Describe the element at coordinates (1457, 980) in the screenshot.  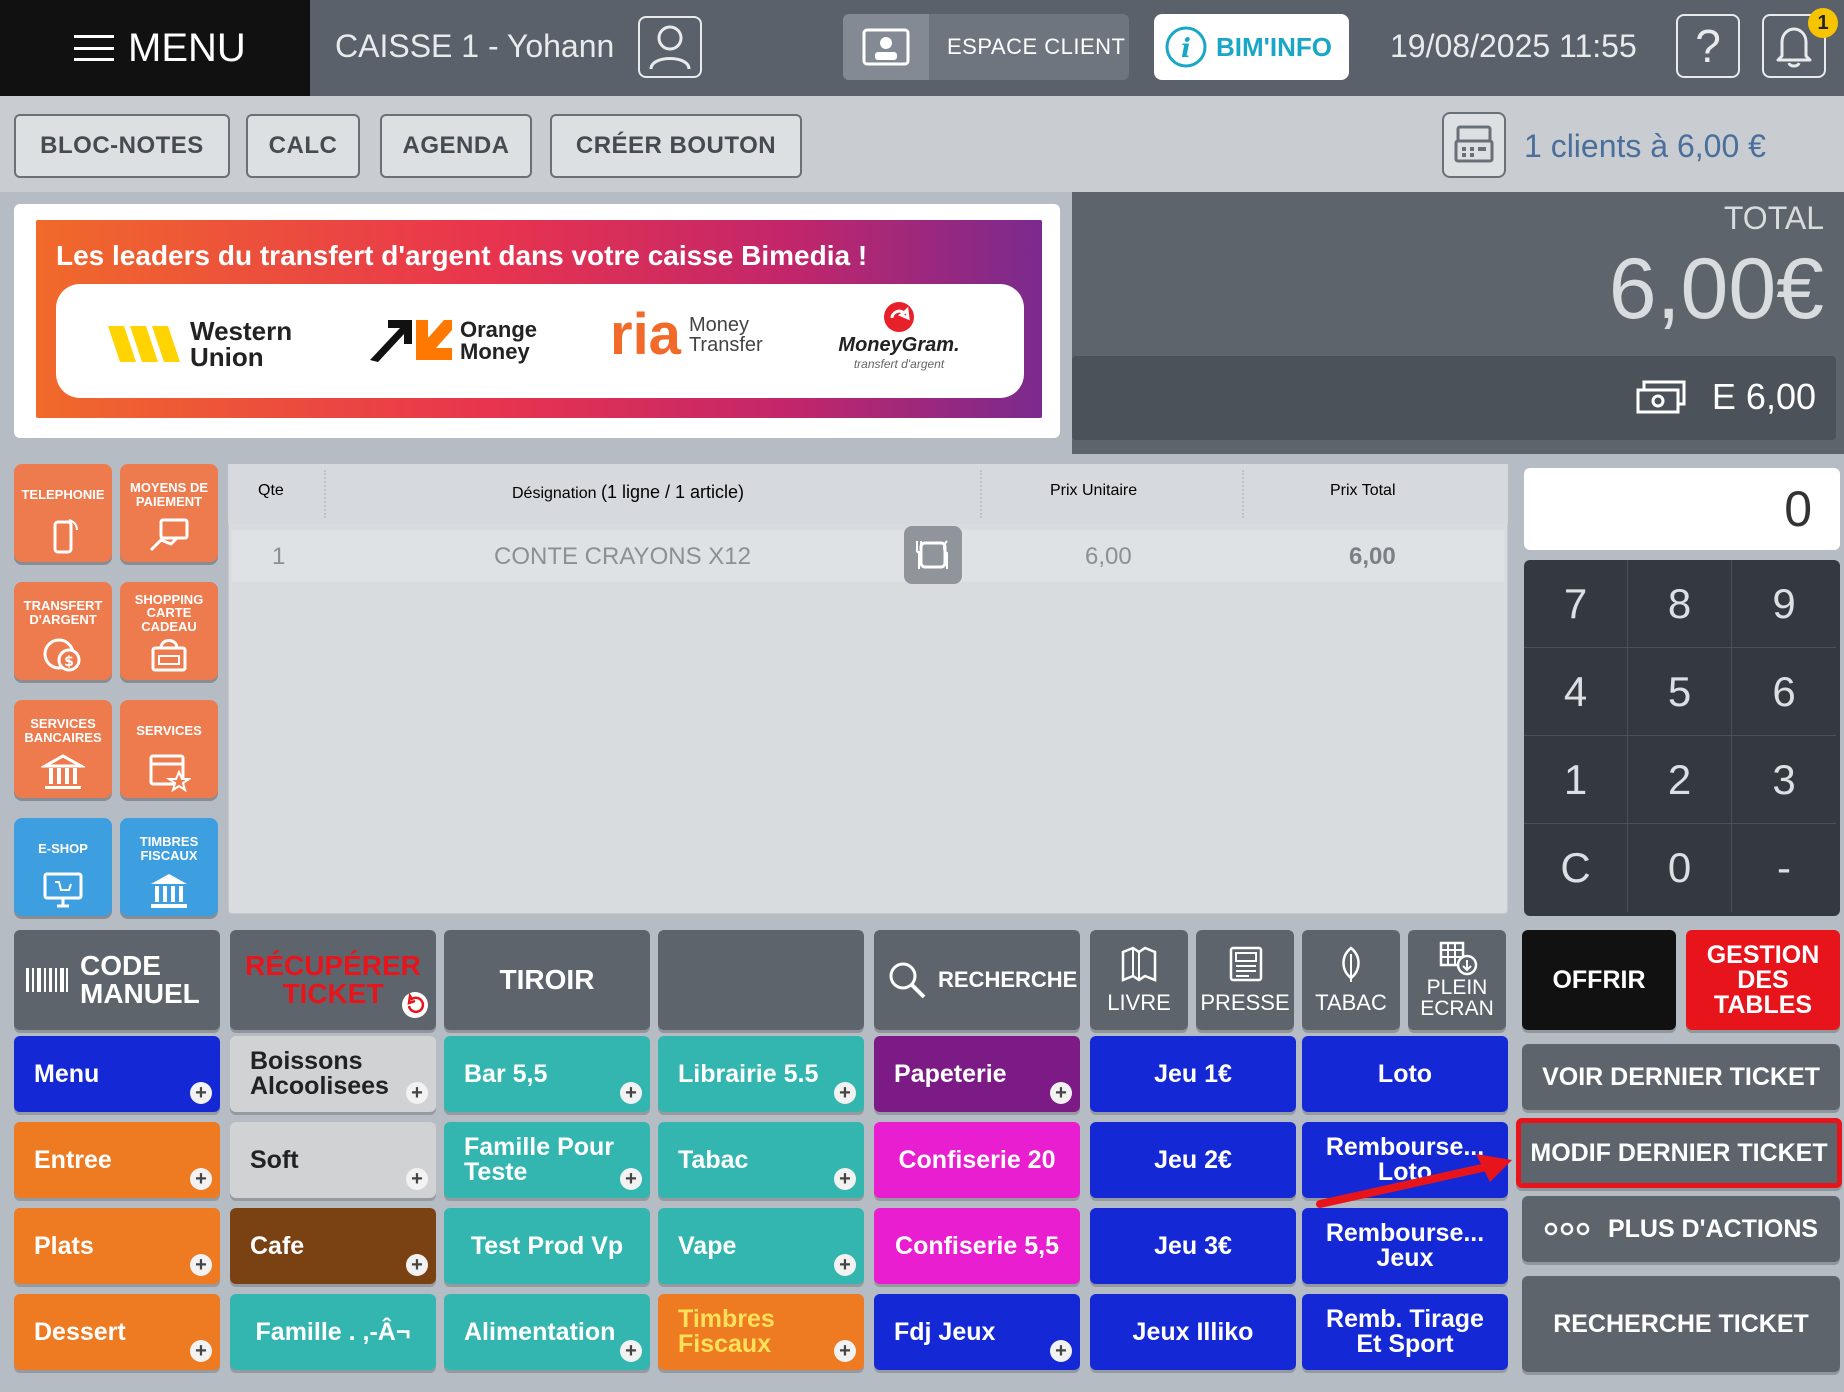
I see `plein-ecran-button: PLEIN ECRAN` at that location.